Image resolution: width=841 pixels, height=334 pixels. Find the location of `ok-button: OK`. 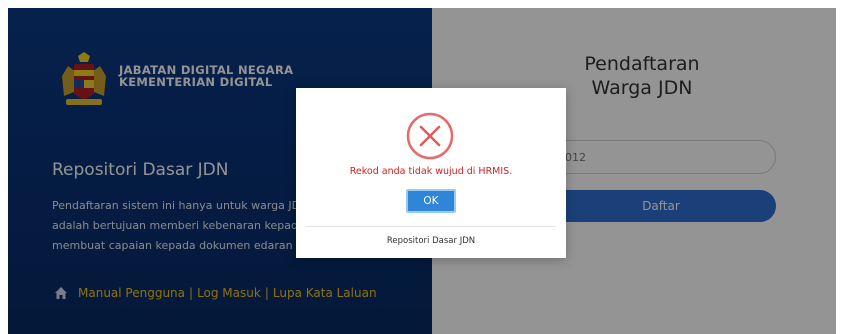

ok-button: OK is located at coordinates (431, 201).